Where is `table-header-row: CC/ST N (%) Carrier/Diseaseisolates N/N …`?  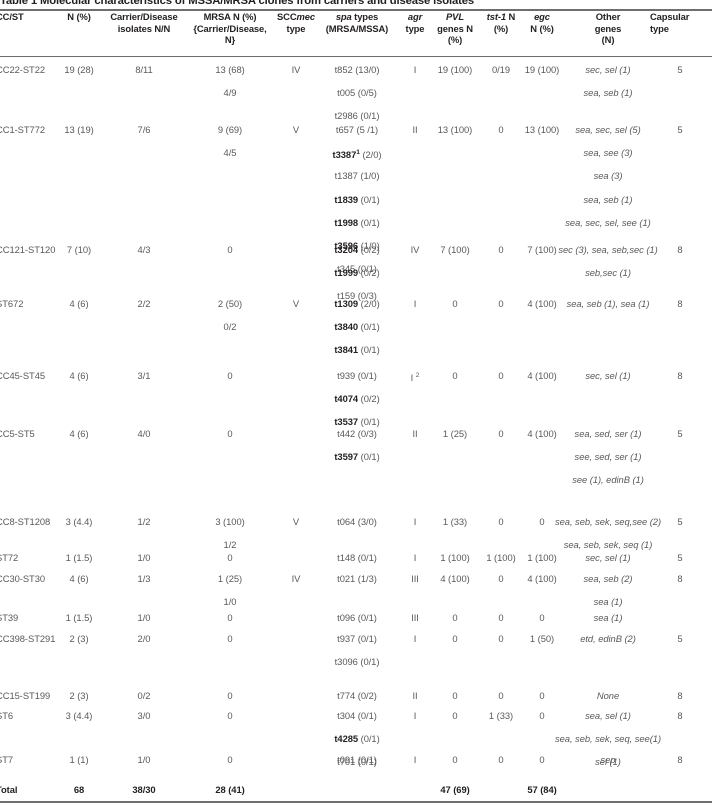
table-header-row: CC/ST N (%) Carrier/Diseaseisolates N/N … is located at coordinates (356, 33).